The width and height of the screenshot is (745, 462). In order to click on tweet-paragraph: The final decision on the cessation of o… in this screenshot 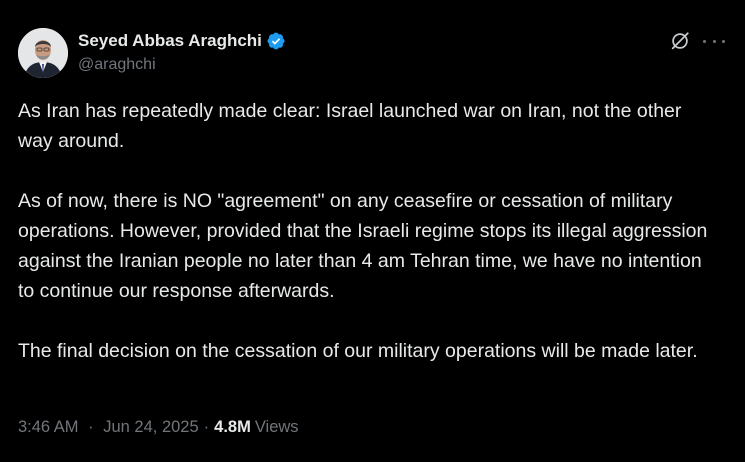, I will do `click(358, 351)`.